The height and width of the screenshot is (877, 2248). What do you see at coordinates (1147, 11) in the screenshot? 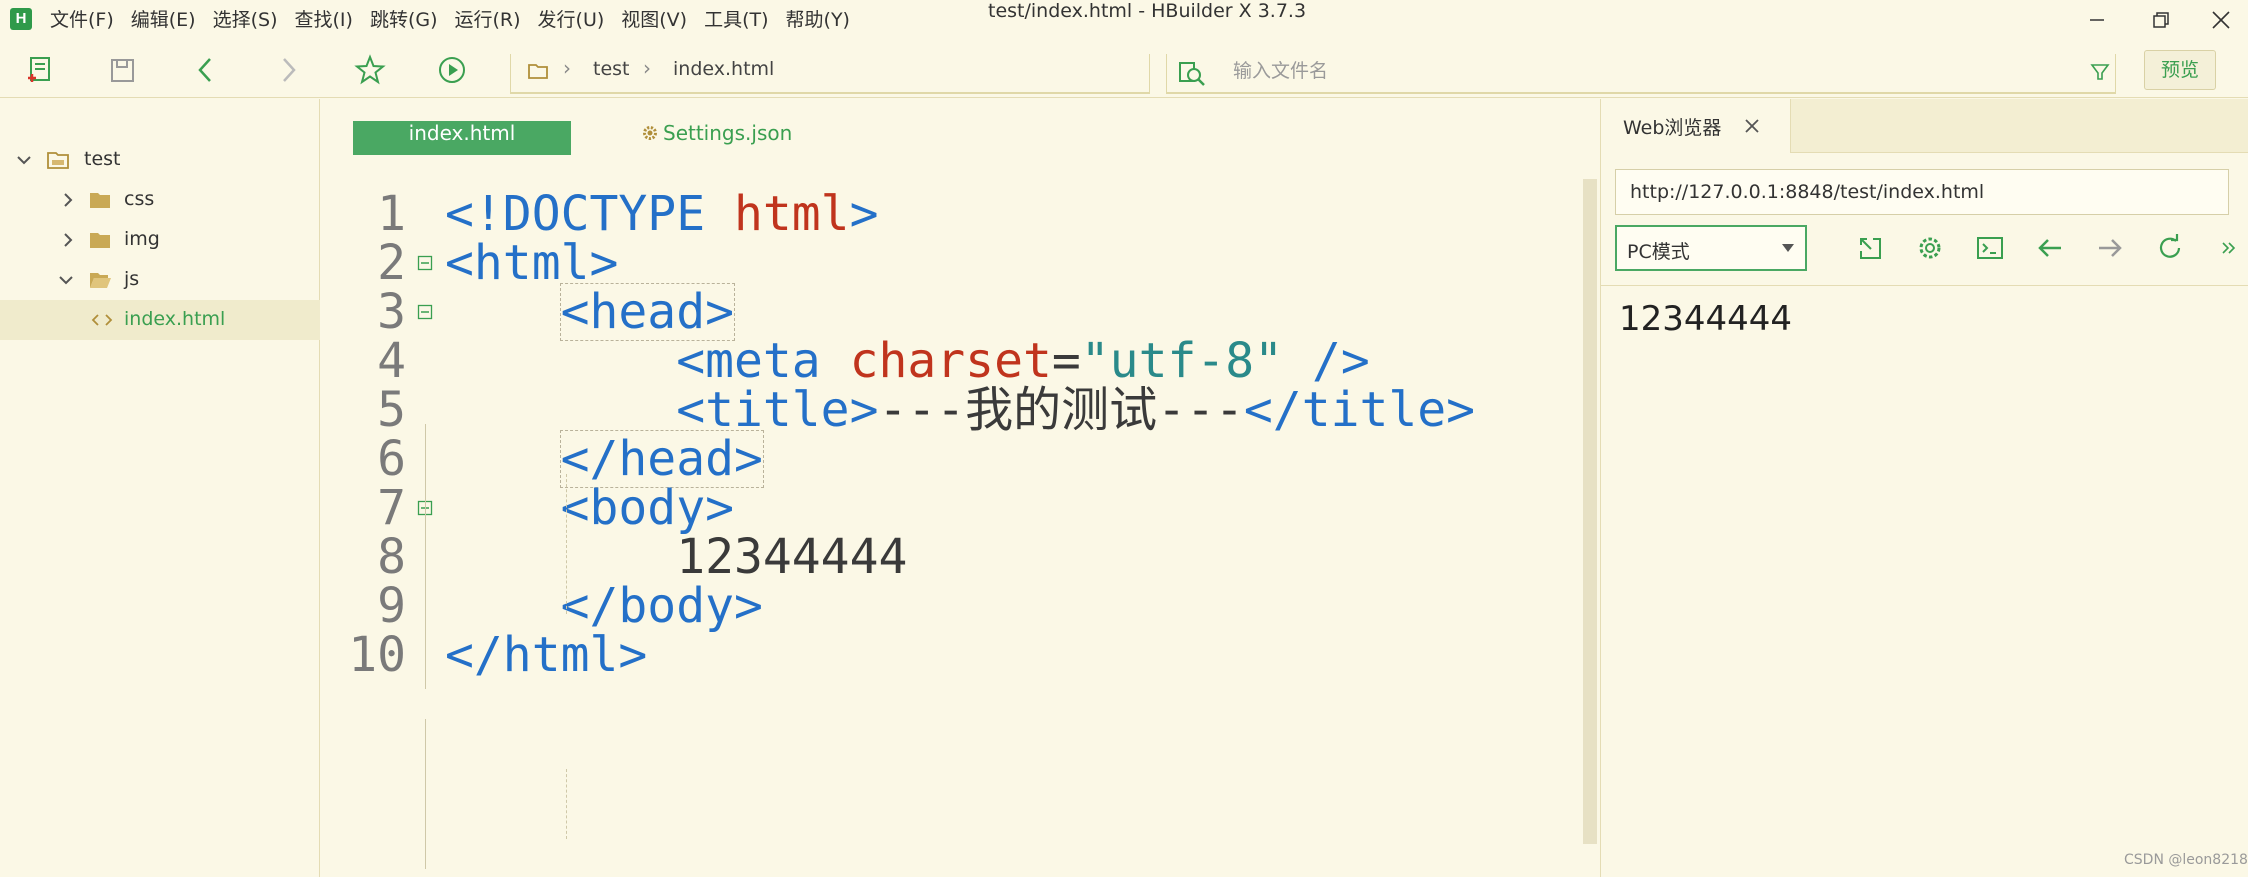
I see `window-title: test/index.html - HBuilder X 3.7.3` at bounding box center [1147, 11].